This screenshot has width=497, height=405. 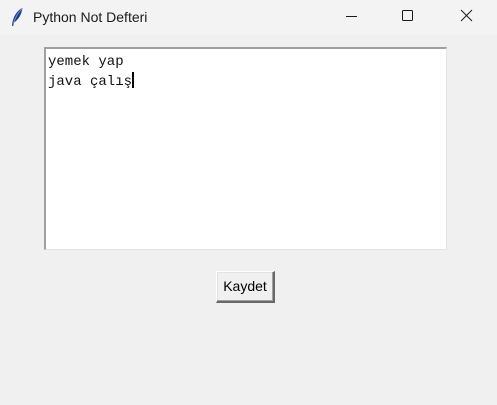 I want to click on text-line: java çalış, so click(x=90, y=82).